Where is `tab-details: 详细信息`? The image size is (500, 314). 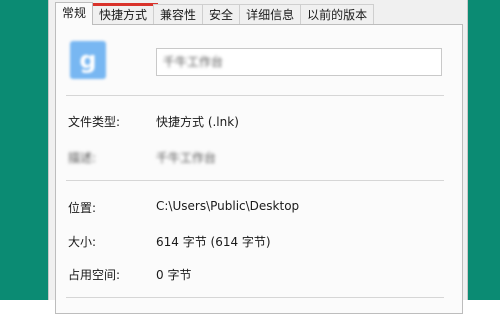
tab-details: 详细信息 is located at coordinates (270, 14).